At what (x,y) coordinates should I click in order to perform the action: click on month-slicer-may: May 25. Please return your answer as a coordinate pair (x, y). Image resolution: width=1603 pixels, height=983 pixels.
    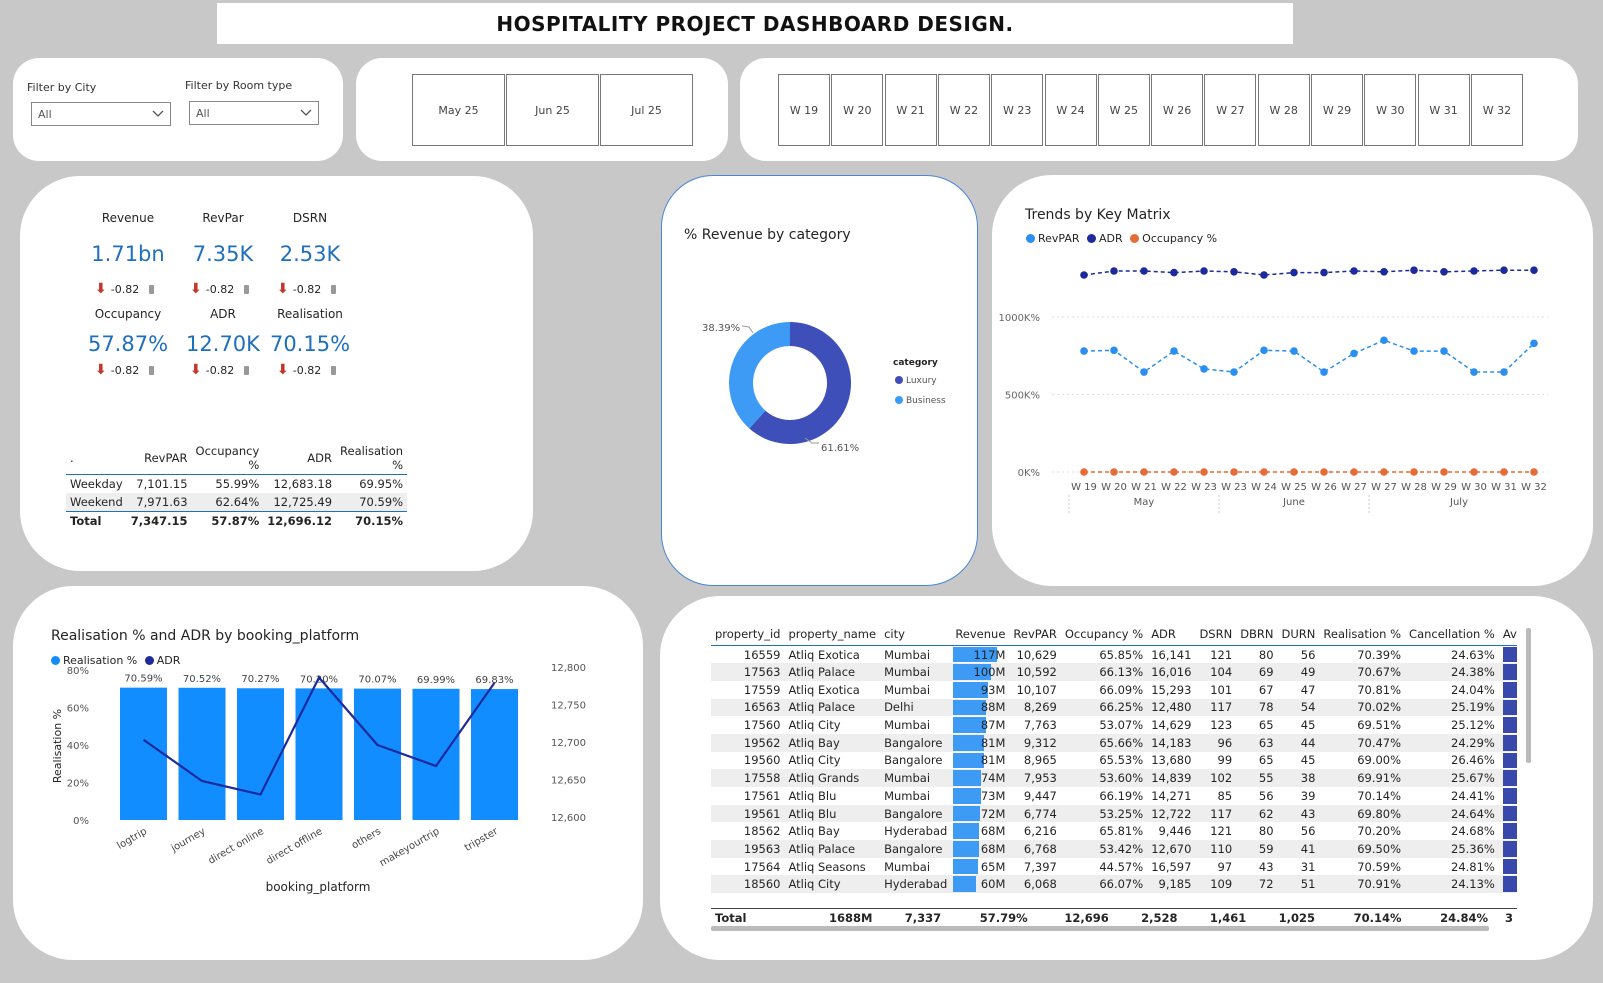
    Looking at the image, I should click on (458, 110).